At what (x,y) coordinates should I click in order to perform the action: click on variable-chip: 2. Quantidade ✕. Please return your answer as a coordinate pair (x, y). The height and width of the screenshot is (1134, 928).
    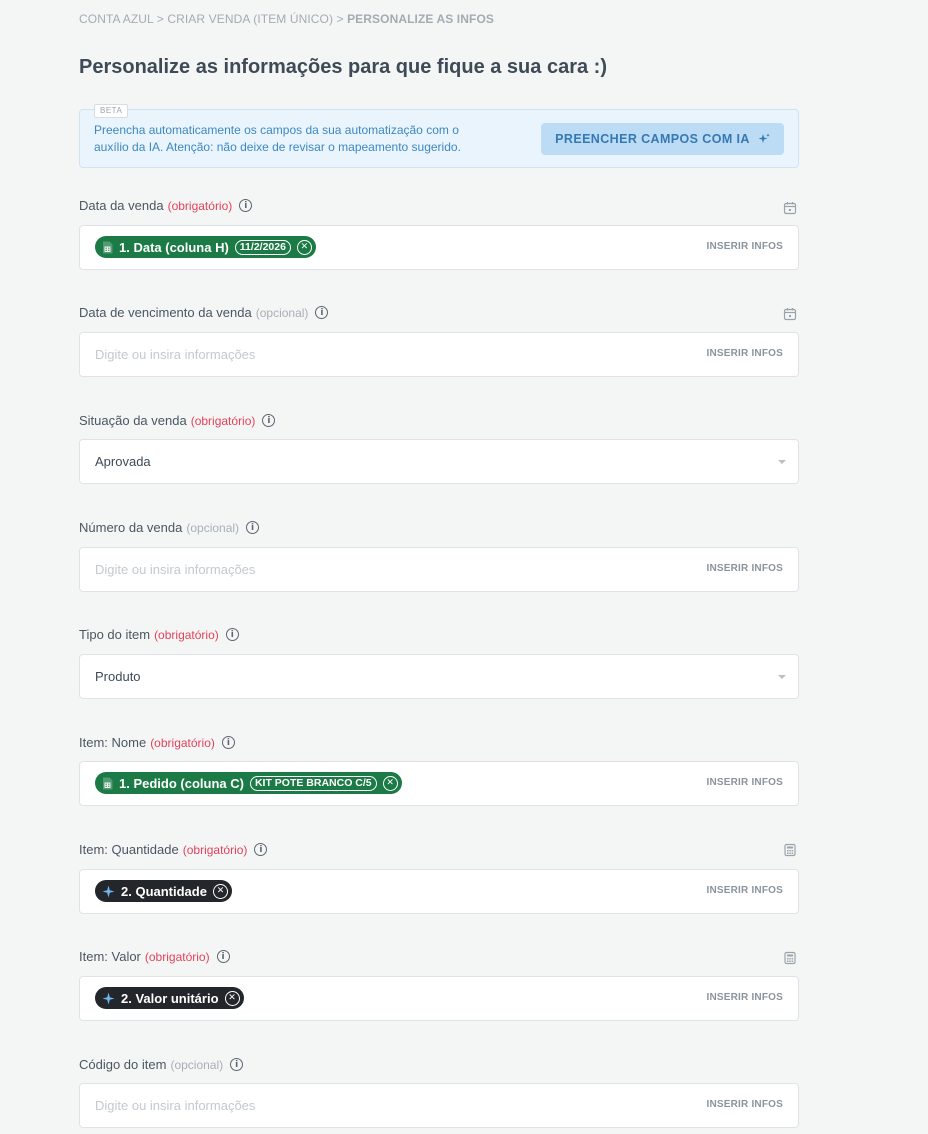
    Looking at the image, I should click on (163, 891).